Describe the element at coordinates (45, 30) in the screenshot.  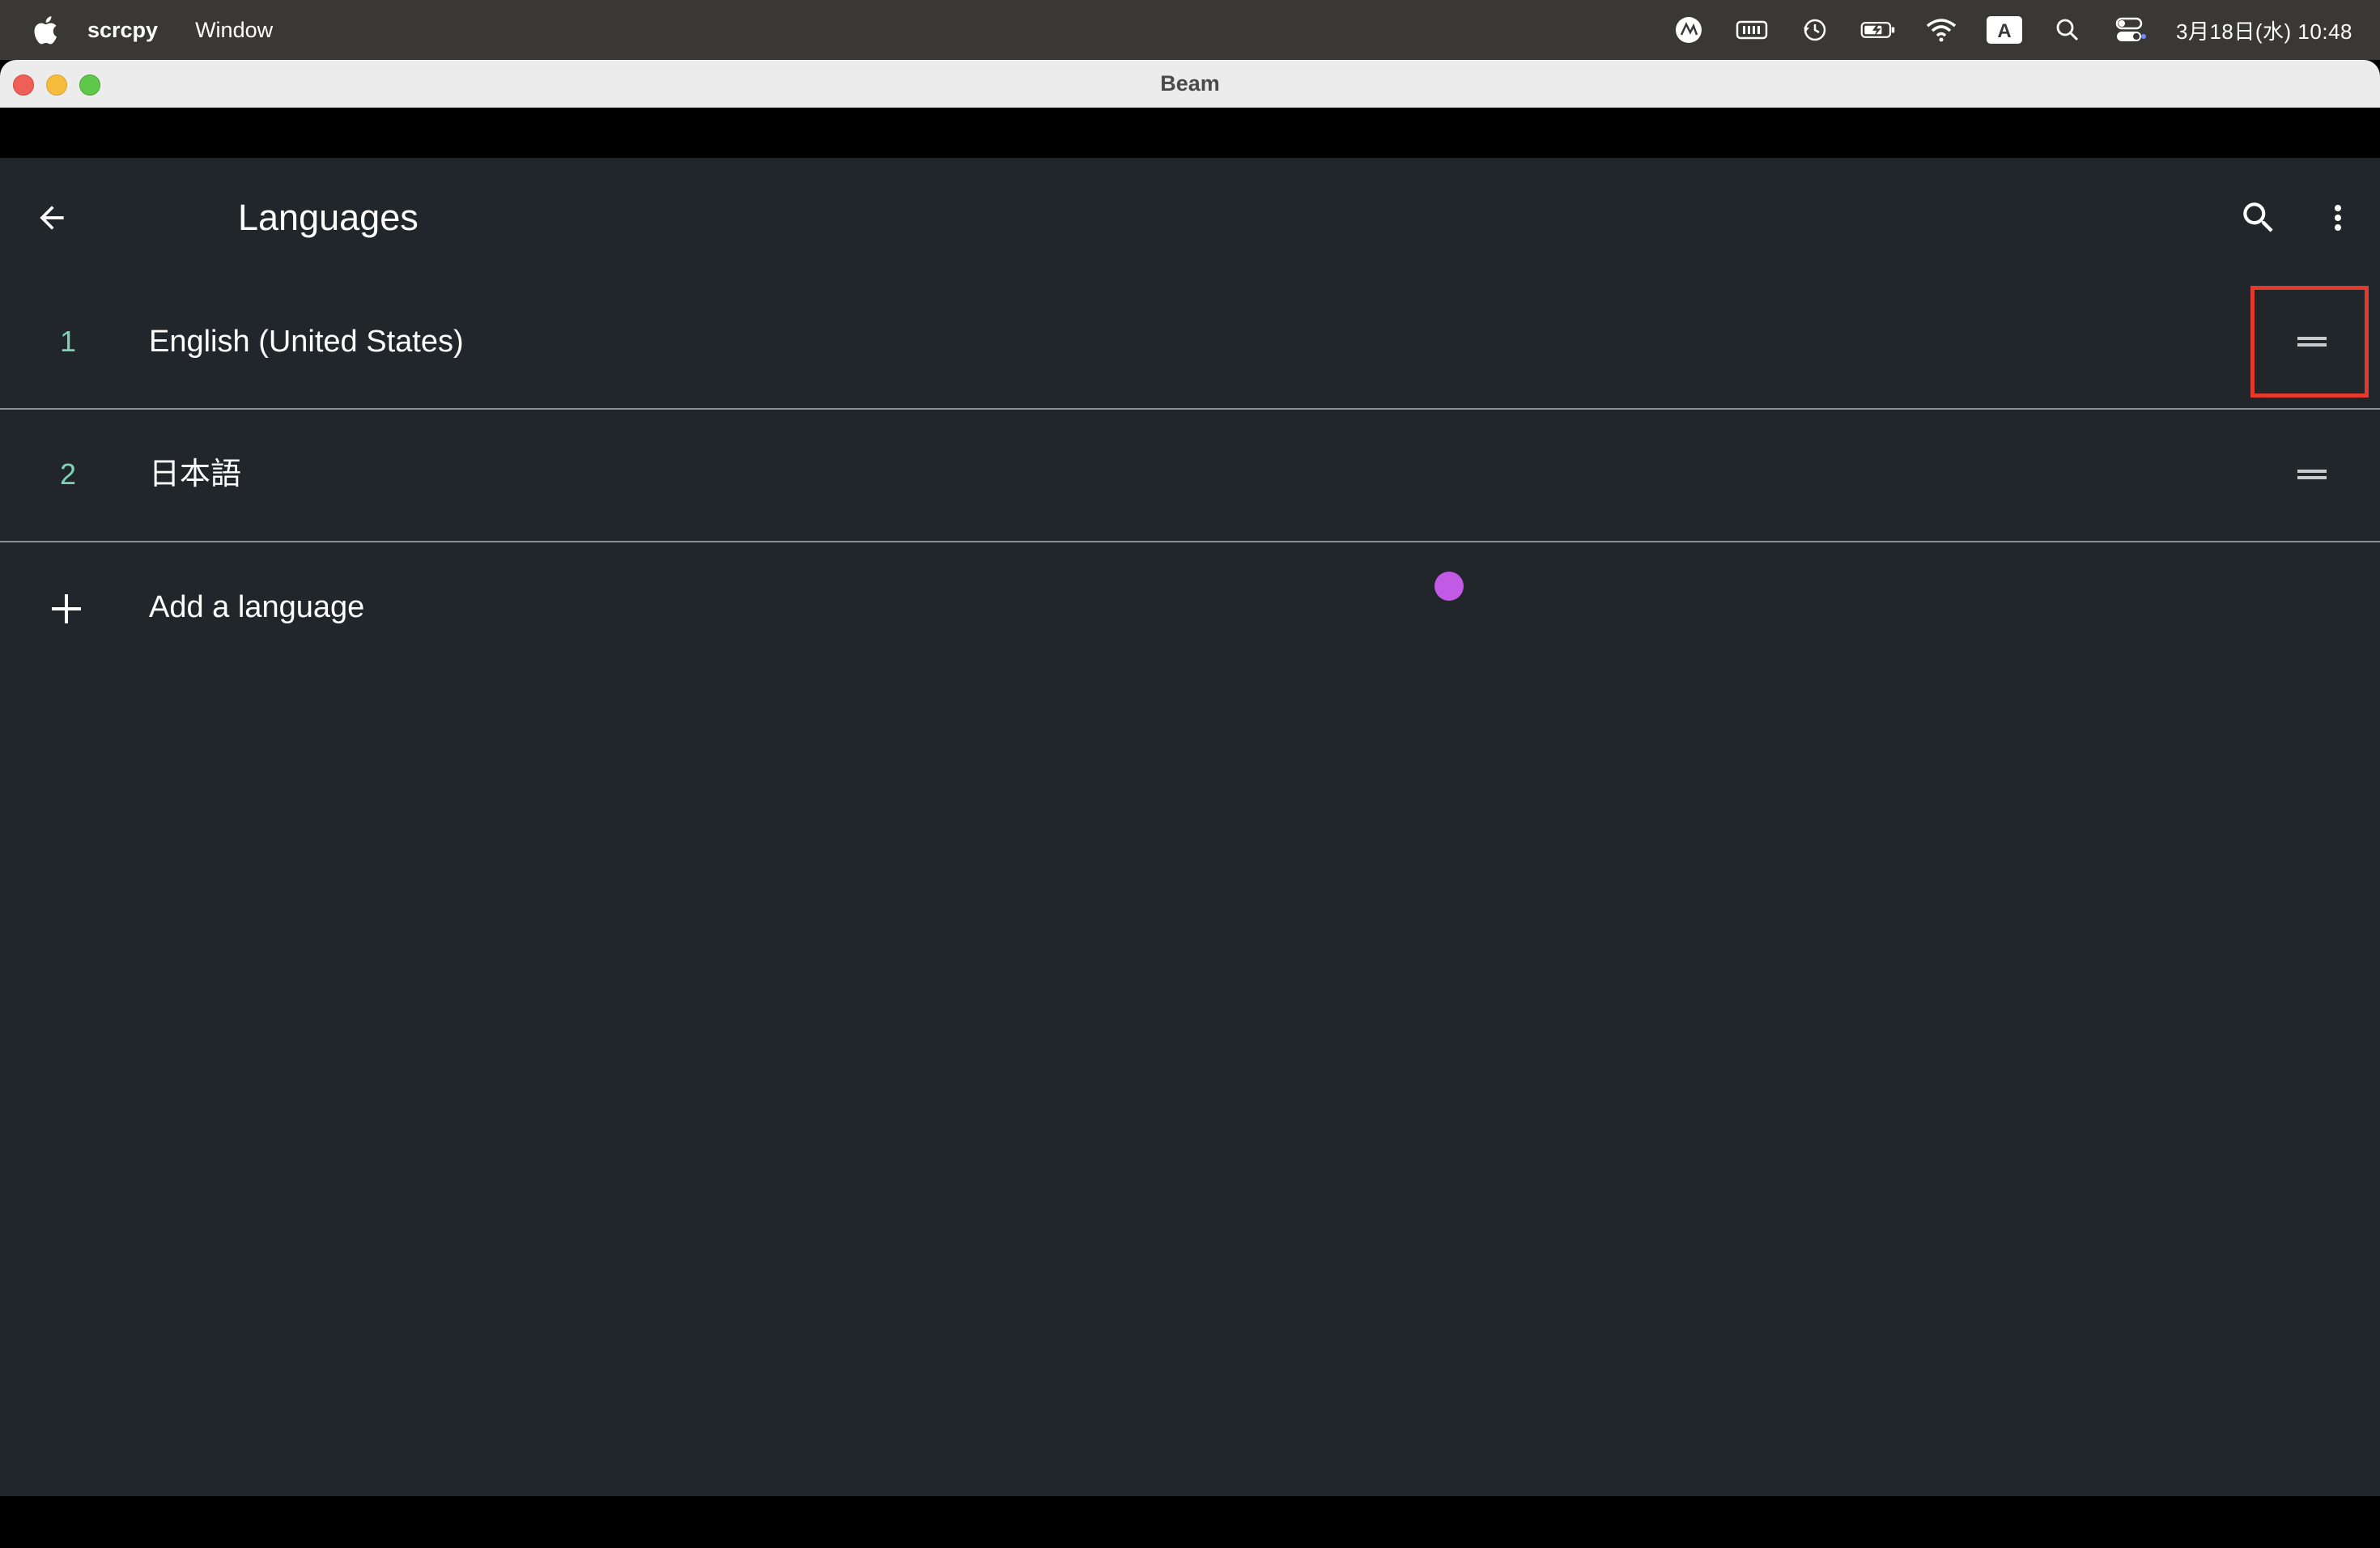
I see `apple-menu-icon` at that location.